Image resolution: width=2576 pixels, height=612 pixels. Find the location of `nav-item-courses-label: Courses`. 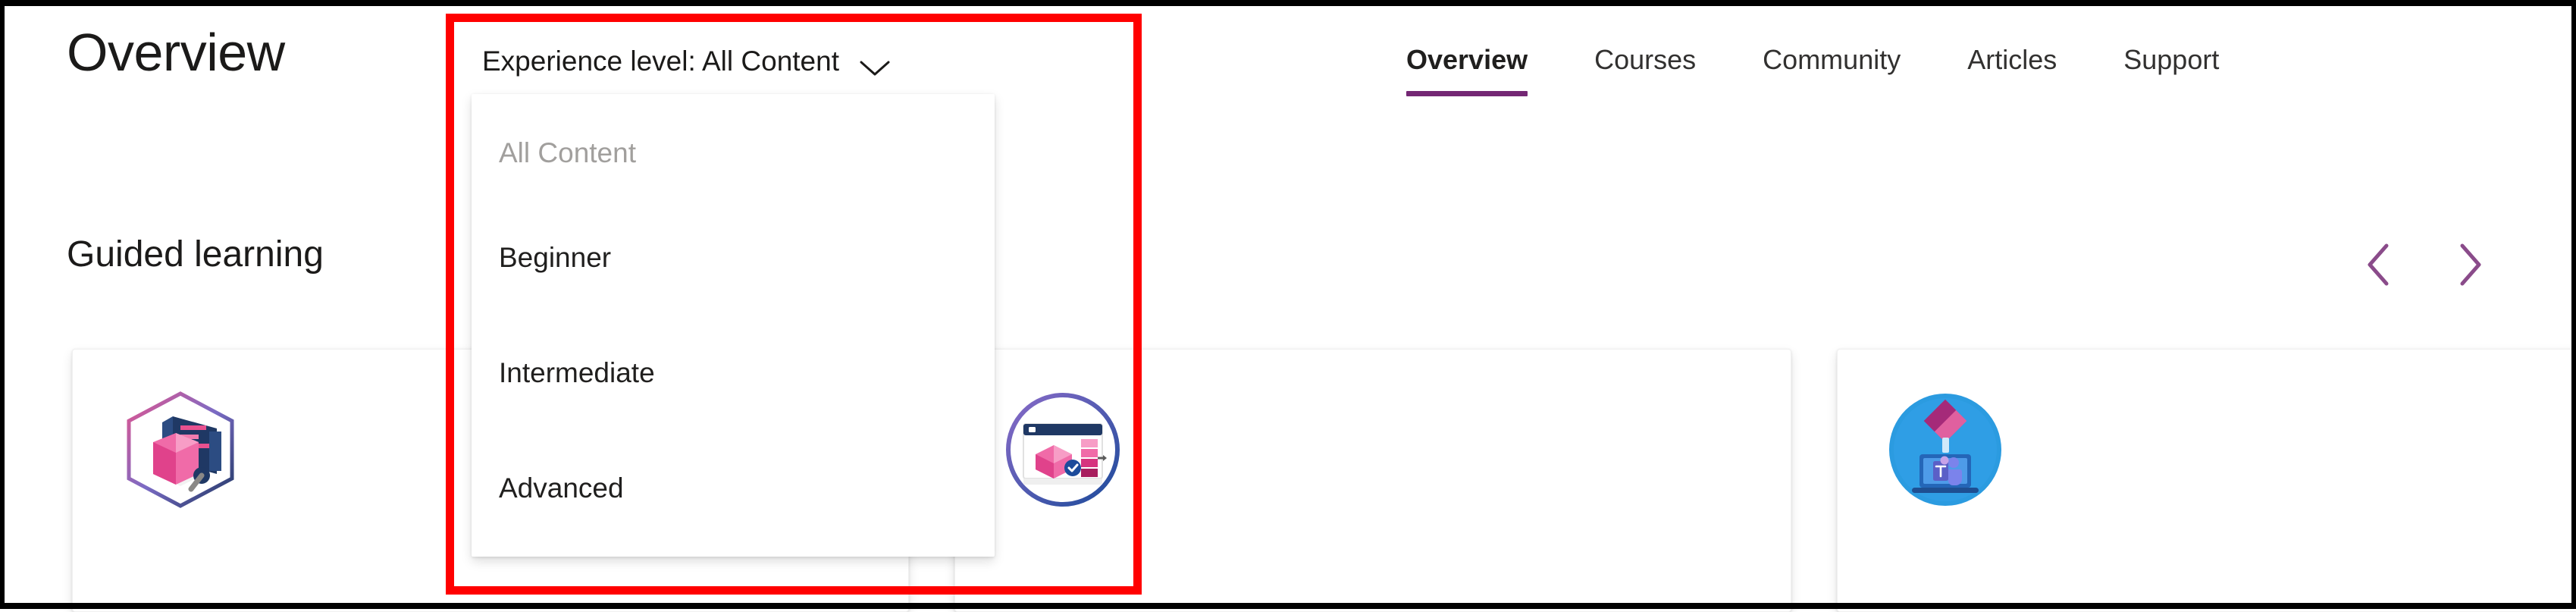

nav-item-courses-label: Courses is located at coordinates (1645, 59).